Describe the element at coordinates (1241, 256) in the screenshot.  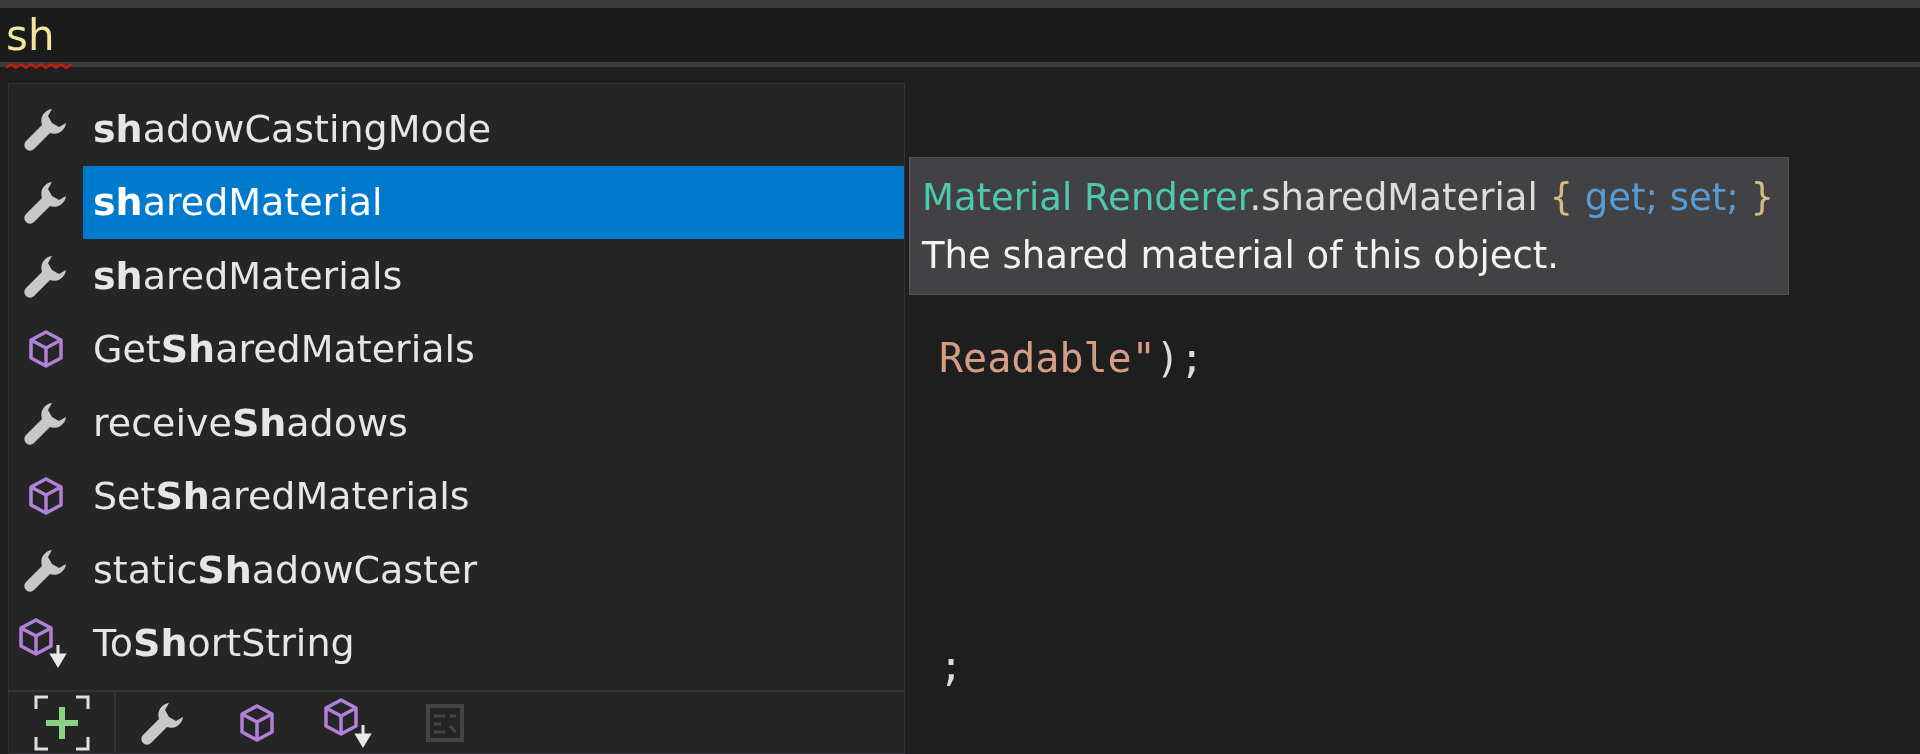
I see `description-text: The shared material of this object.` at that location.